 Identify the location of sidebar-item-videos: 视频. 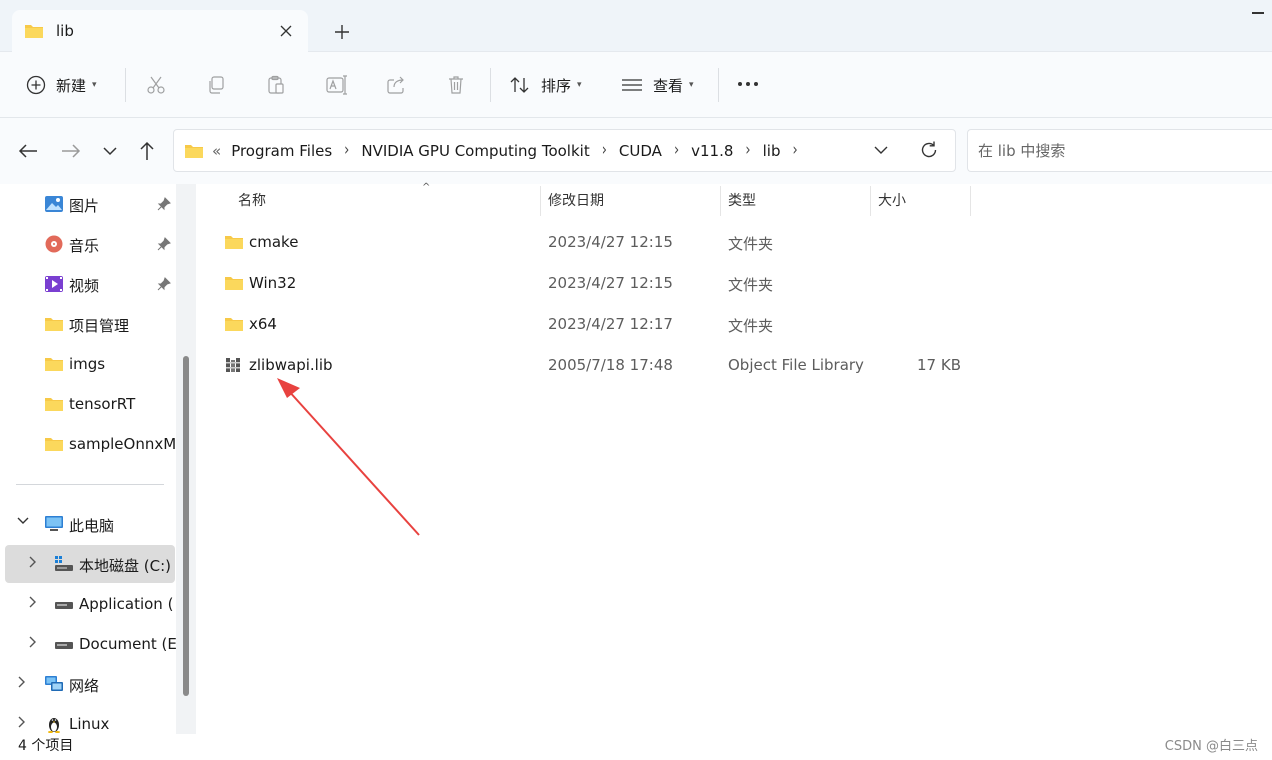
(90, 284).